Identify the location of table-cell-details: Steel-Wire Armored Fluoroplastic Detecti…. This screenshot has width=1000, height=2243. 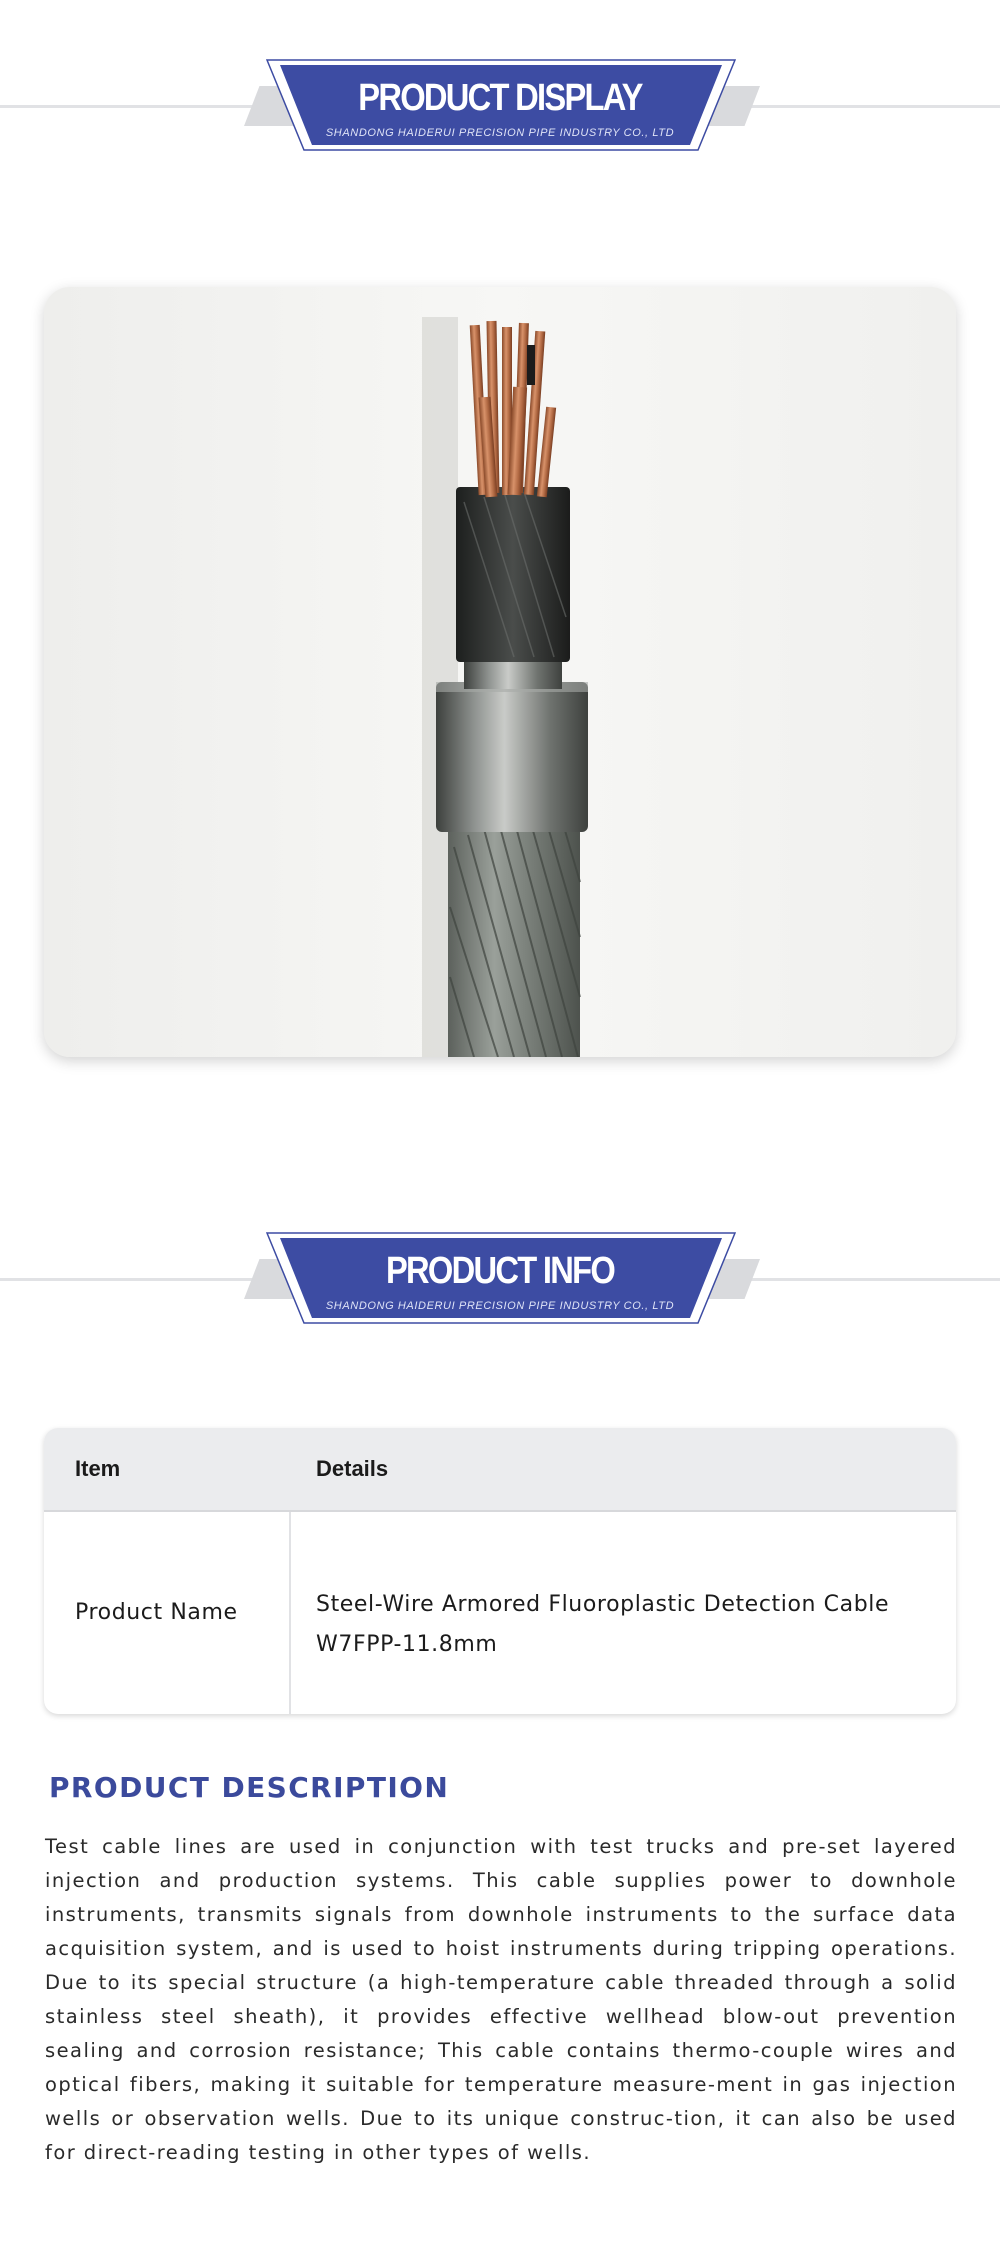
(626, 1625).